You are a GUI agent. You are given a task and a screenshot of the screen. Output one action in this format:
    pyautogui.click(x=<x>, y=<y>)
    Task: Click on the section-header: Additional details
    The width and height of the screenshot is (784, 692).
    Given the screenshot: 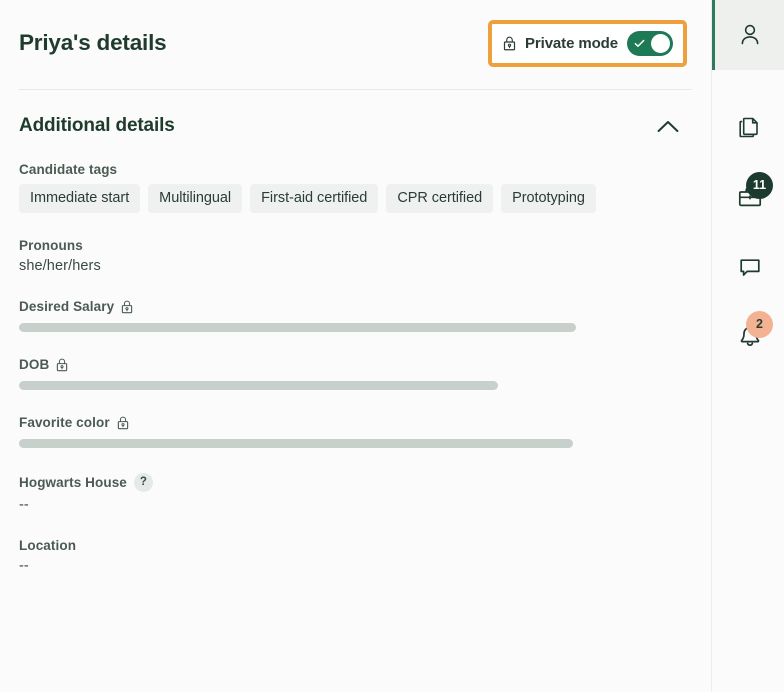 What is the action you would take?
    pyautogui.click(x=355, y=126)
    